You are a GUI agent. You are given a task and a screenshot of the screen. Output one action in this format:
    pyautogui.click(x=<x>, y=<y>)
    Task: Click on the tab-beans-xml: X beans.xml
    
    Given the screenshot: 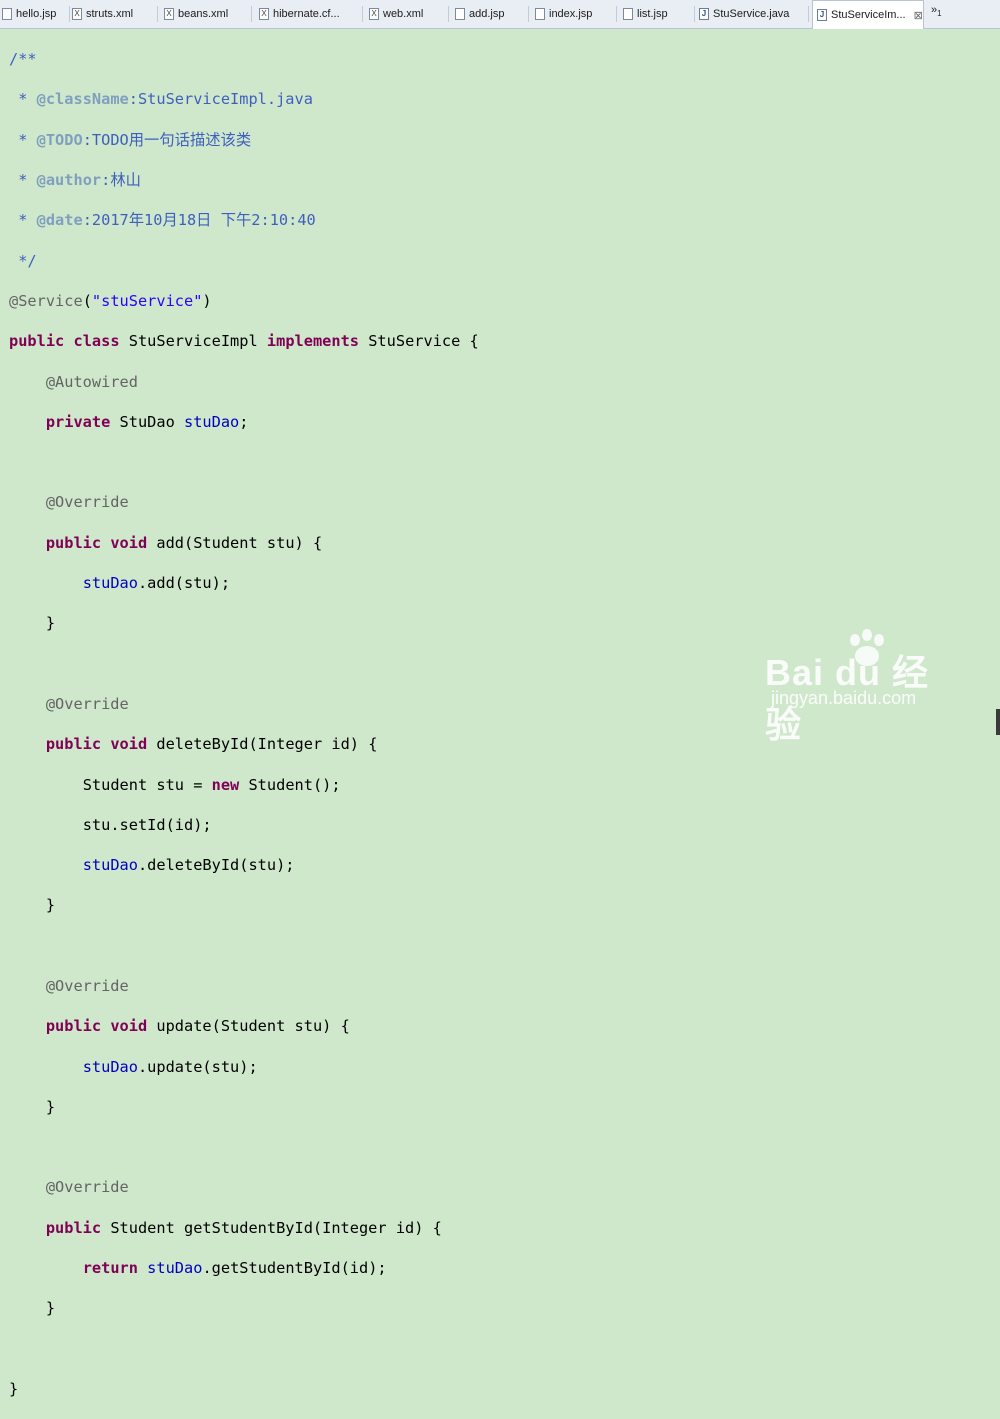 What is the action you would take?
    pyautogui.click(x=208, y=14)
    